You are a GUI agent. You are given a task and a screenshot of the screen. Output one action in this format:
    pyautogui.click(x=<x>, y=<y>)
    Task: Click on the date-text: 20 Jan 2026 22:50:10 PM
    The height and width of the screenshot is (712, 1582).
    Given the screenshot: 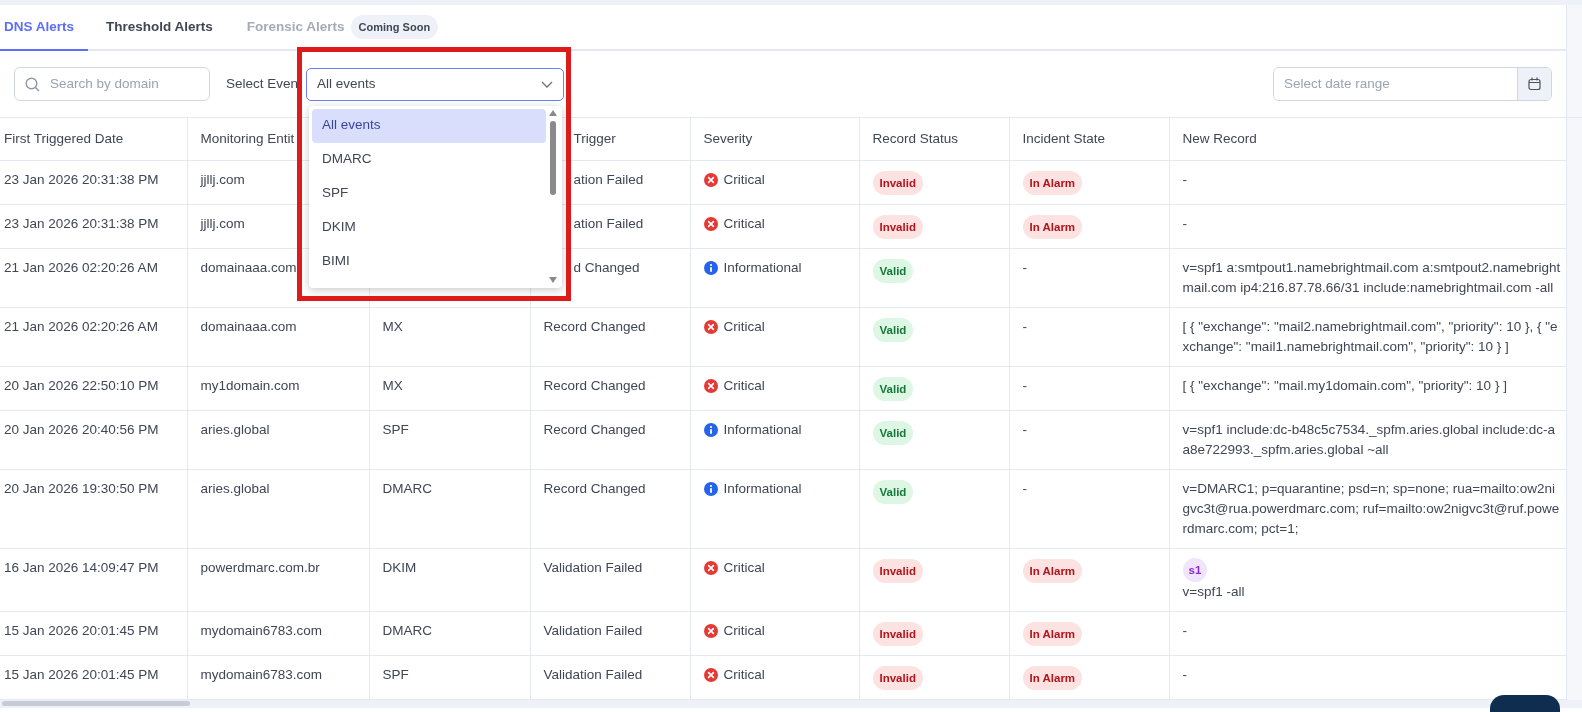 What is the action you would take?
    pyautogui.click(x=81, y=385)
    